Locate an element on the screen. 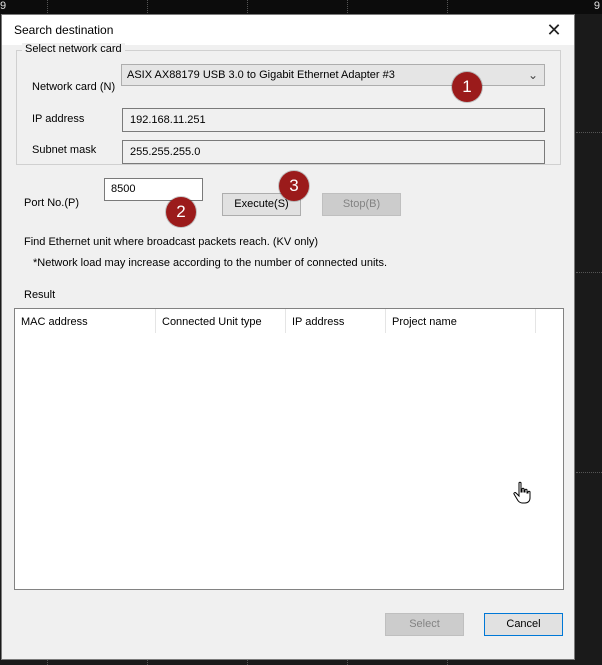 Image resolution: width=602 pixels, height=665 pixels. step-badge-3: 3 is located at coordinates (294, 186).